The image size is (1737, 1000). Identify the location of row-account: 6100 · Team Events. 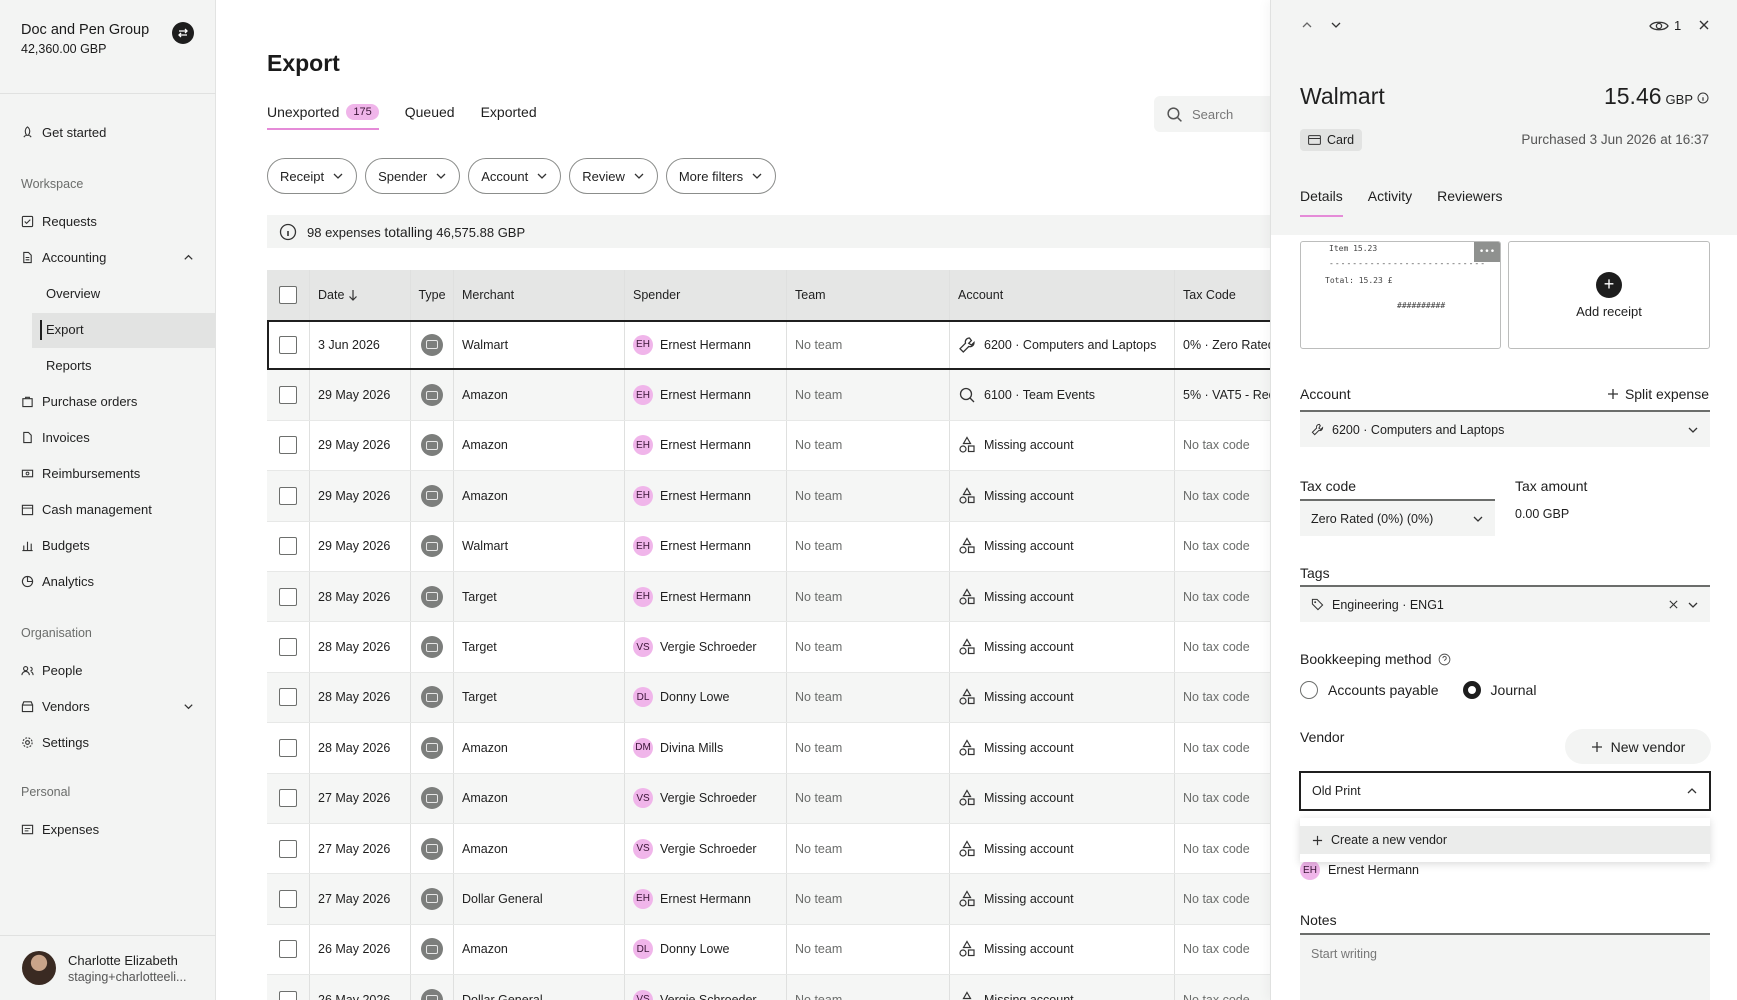
(1062, 395).